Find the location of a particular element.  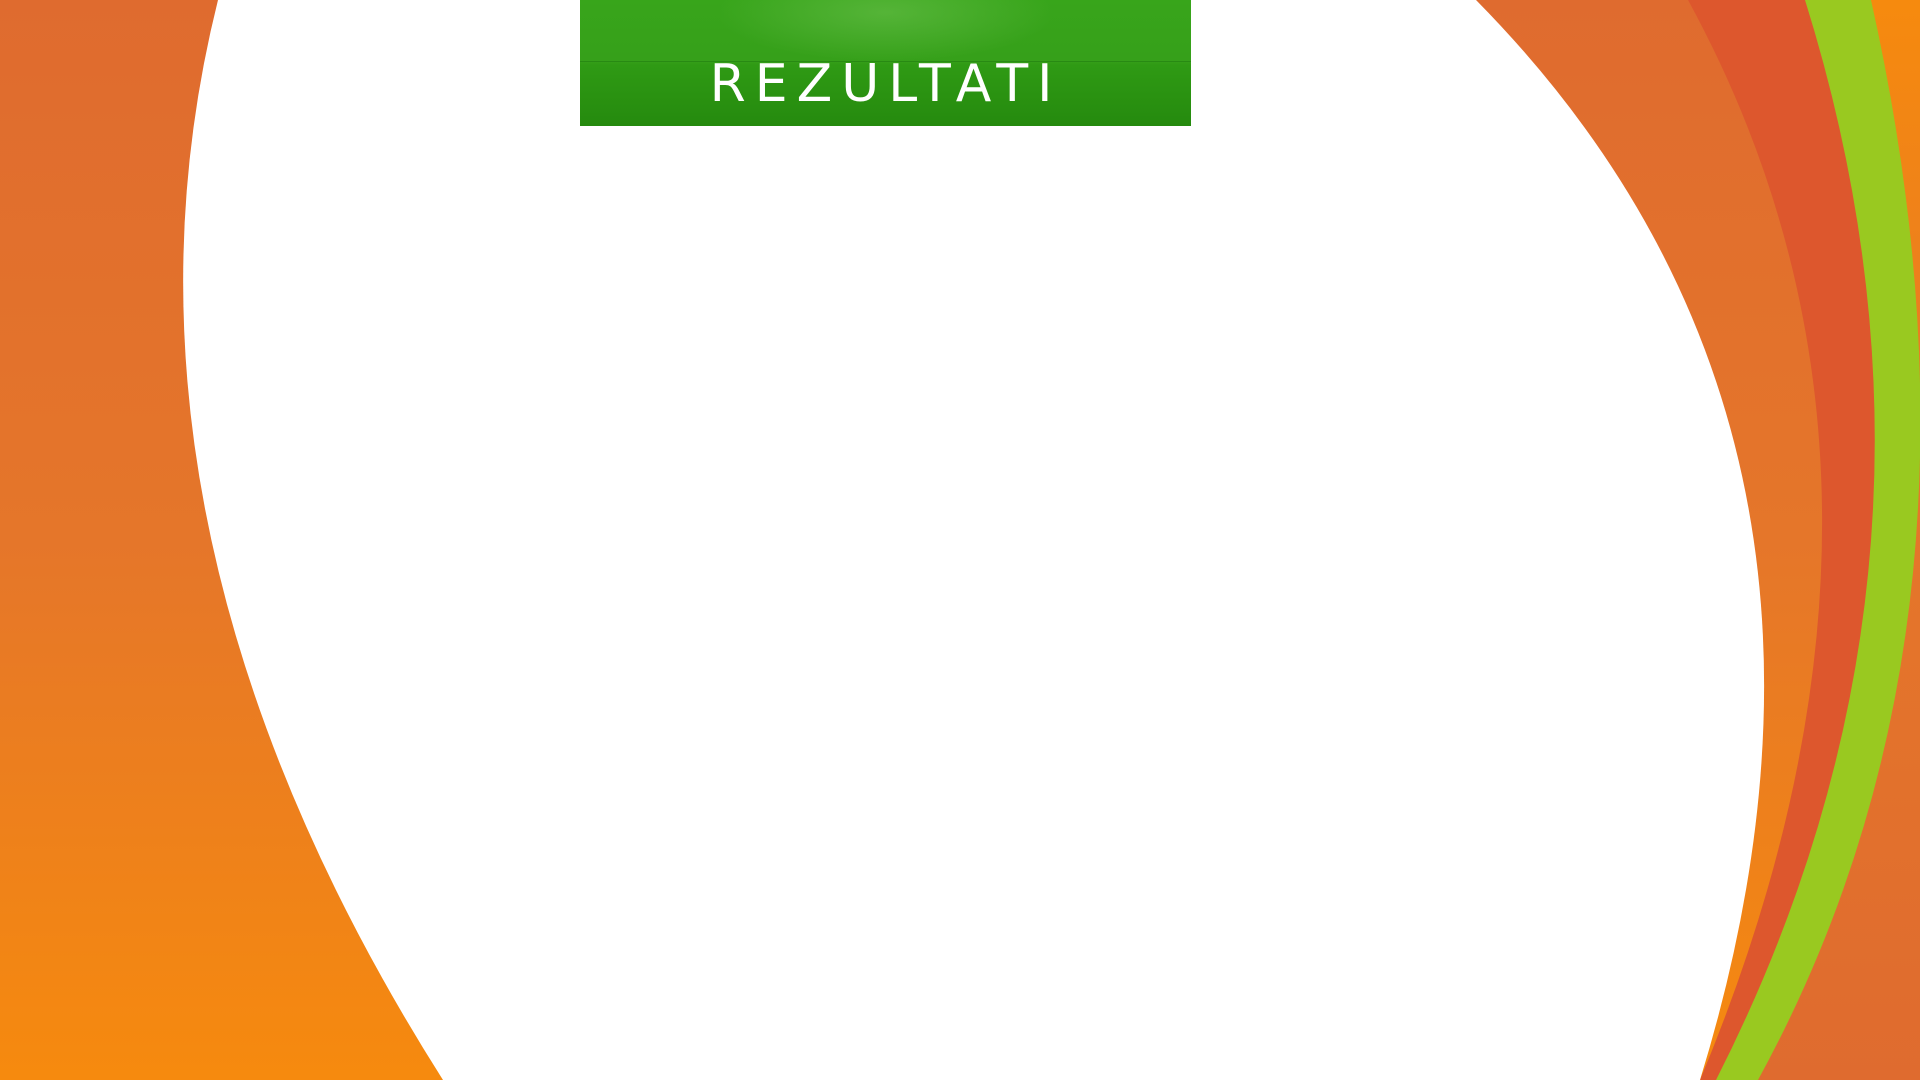

title-banner: REZULTATI is located at coordinates (885, 63).